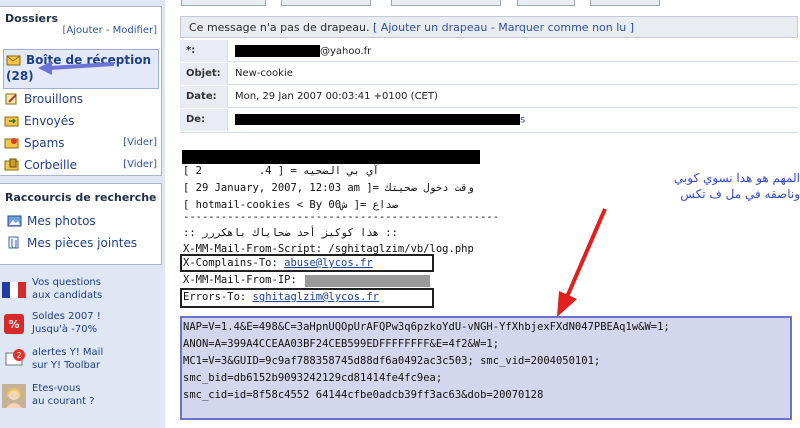 Image resolution: width=800 pixels, height=428 pixels. I want to click on complains-link: abuse@lycos.fr, so click(328, 263).